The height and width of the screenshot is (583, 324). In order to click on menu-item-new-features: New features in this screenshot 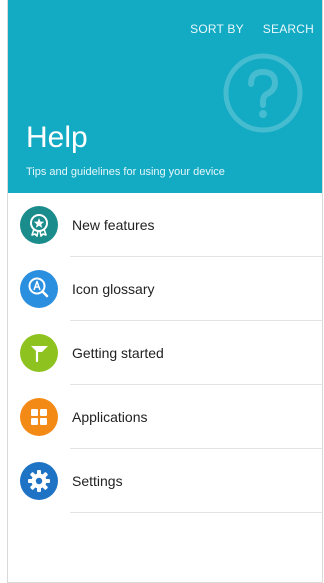, I will do `click(165, 225)`.